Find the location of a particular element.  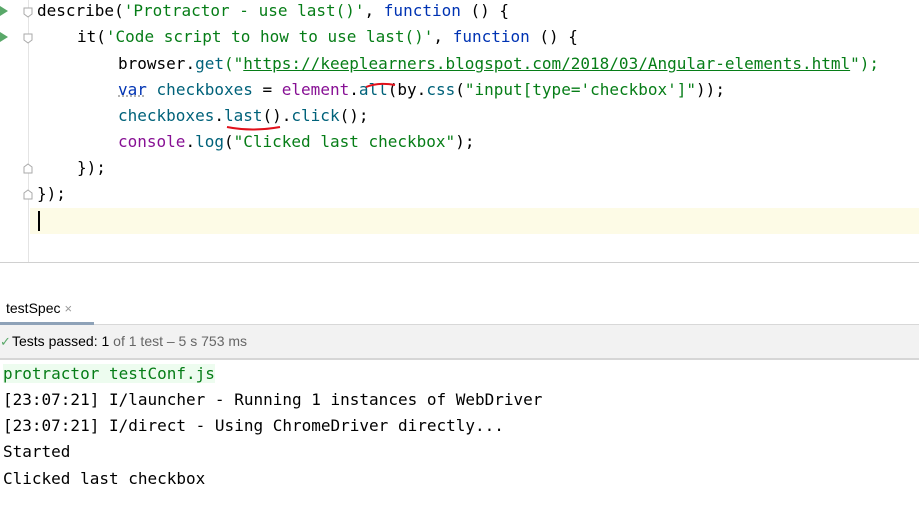

editor-panel-divider is located at coordinates (459, 262).